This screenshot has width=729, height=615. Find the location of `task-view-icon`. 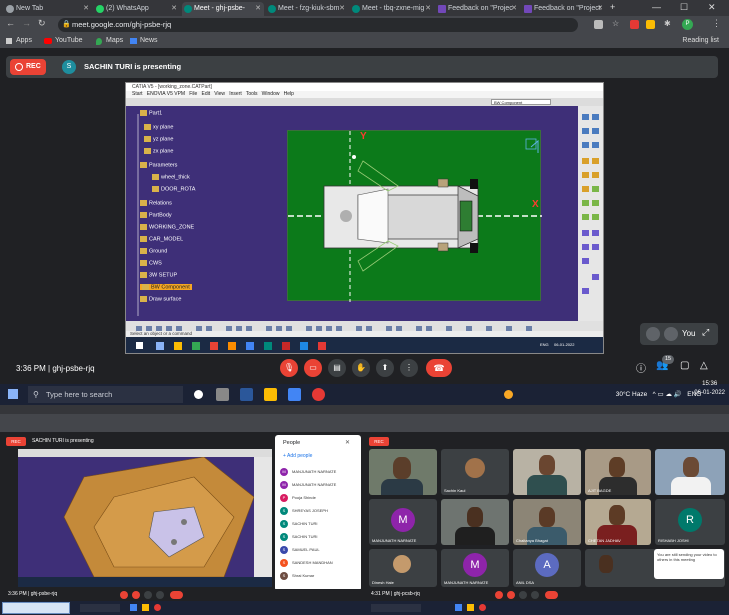

task-view-icon is located at coordinates (222, 394).